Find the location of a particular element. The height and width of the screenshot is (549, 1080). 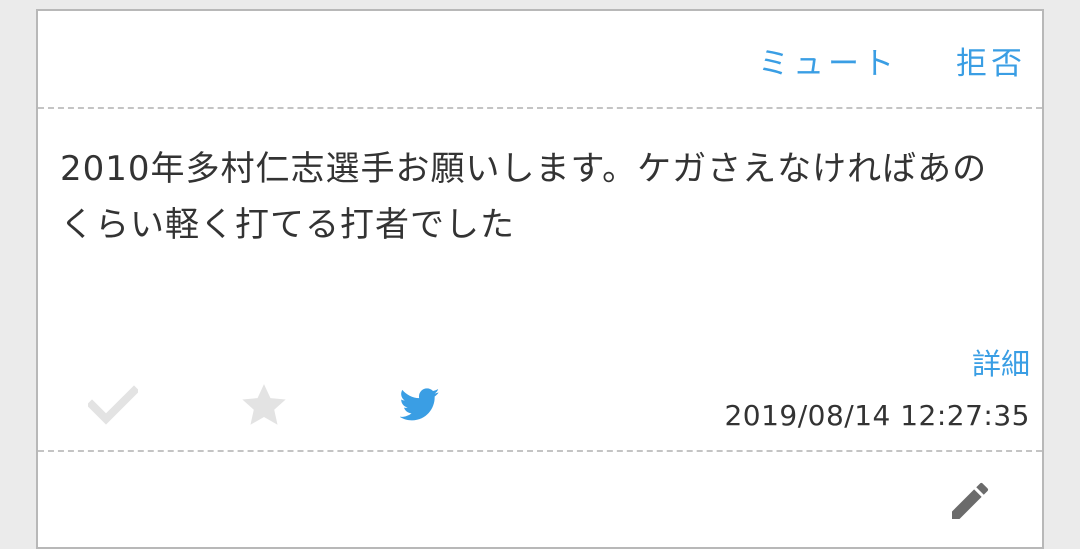

twitter-bird-icon is located at coordinates (420, 405).